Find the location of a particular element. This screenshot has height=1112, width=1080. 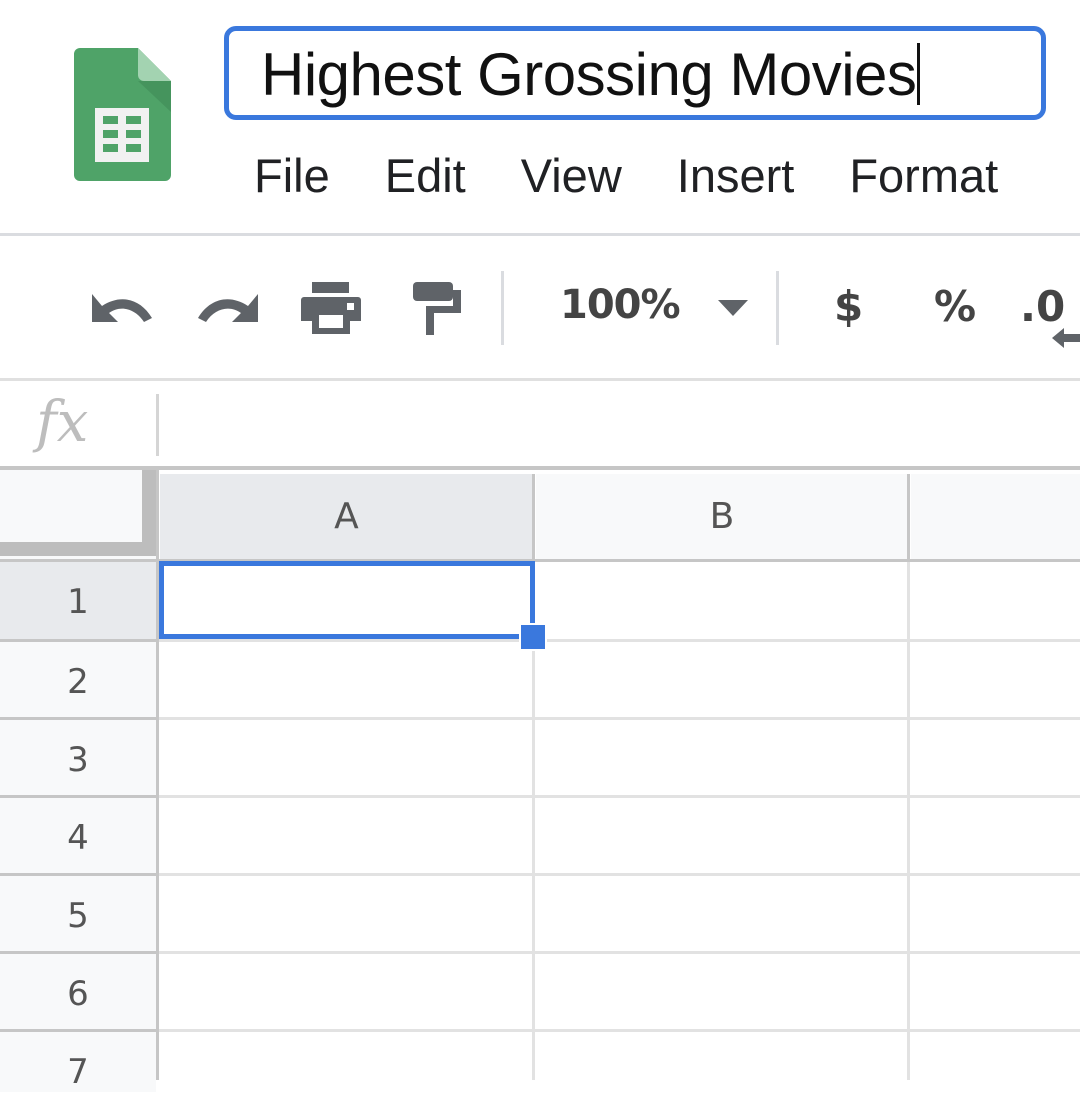

menu-view: View is located at coordinates (571, 176).